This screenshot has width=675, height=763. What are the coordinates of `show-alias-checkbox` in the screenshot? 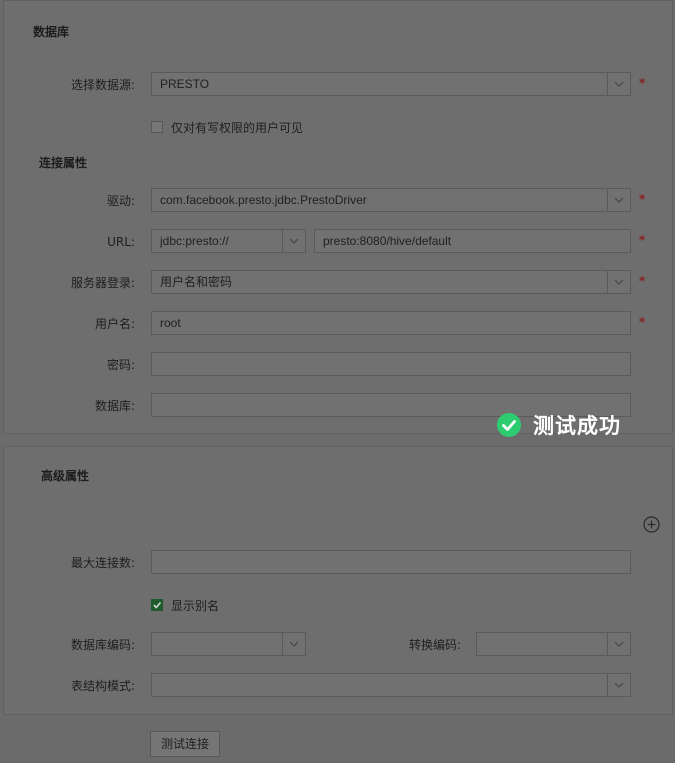 It's located at (157, 605).